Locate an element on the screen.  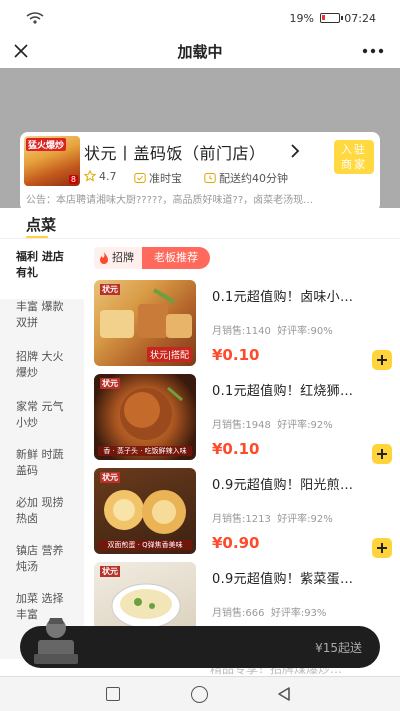
category-label: 新鲜 时蔬盖码 is located at coordinates (40, 462).